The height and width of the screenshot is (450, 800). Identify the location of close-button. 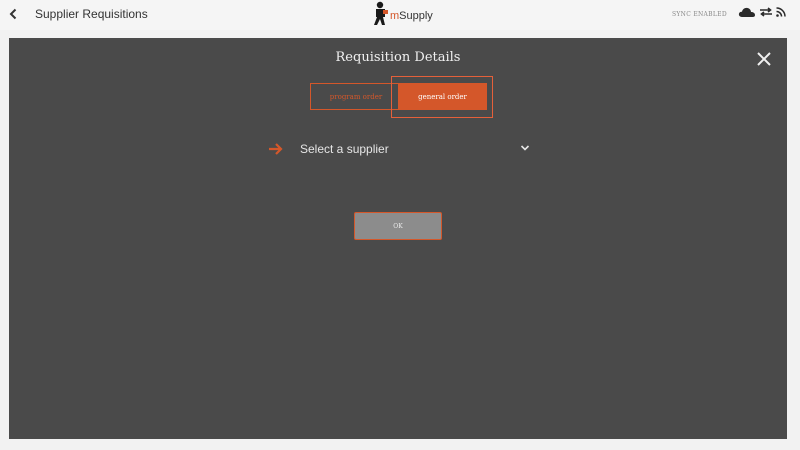
(764, 59).